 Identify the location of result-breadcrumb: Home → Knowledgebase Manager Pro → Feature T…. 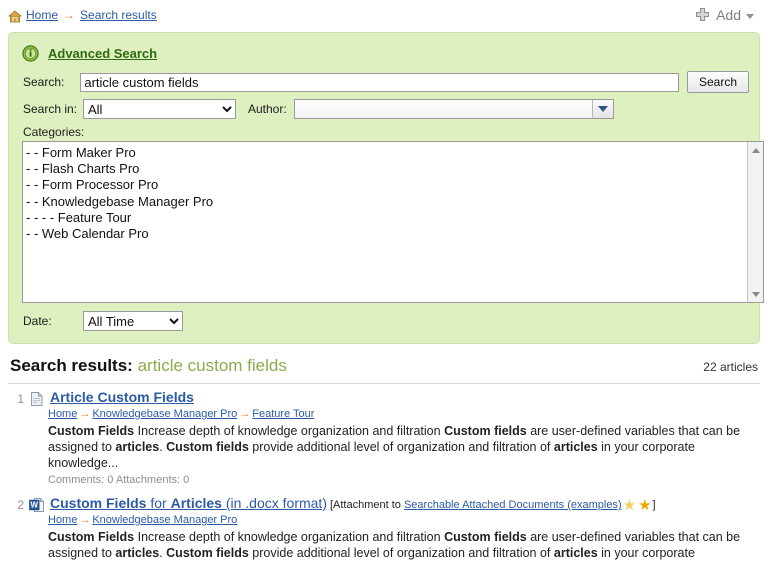
(403, 414).